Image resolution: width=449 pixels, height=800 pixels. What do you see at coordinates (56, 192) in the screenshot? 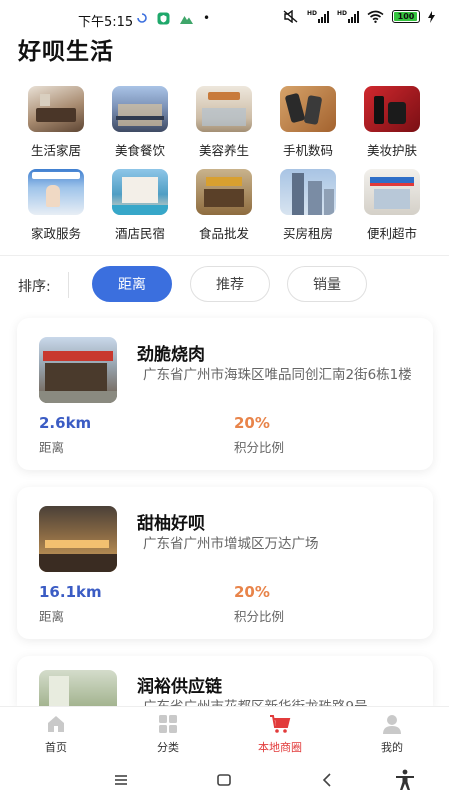
I see `housekeeping-photo` at bounding box center [56, 192].